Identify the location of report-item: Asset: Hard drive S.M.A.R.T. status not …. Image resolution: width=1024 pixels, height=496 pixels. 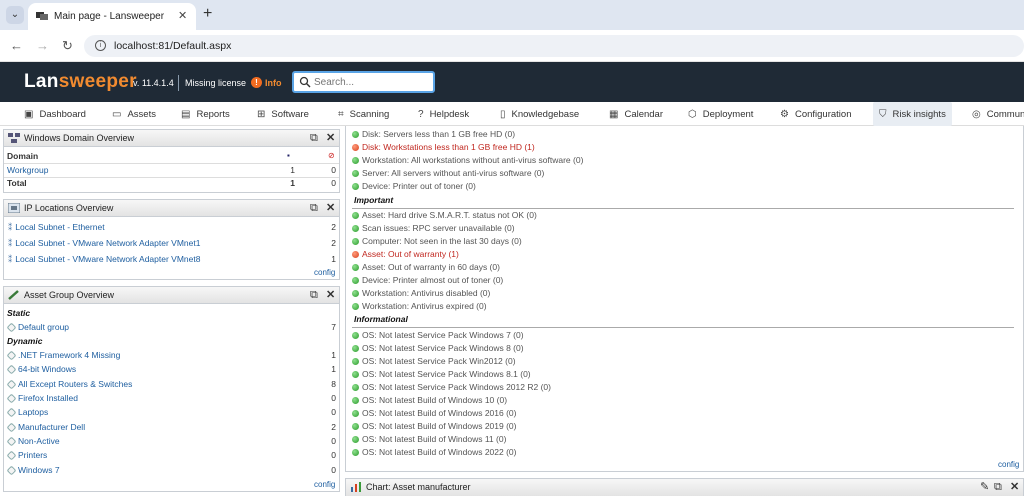
(444, 215).